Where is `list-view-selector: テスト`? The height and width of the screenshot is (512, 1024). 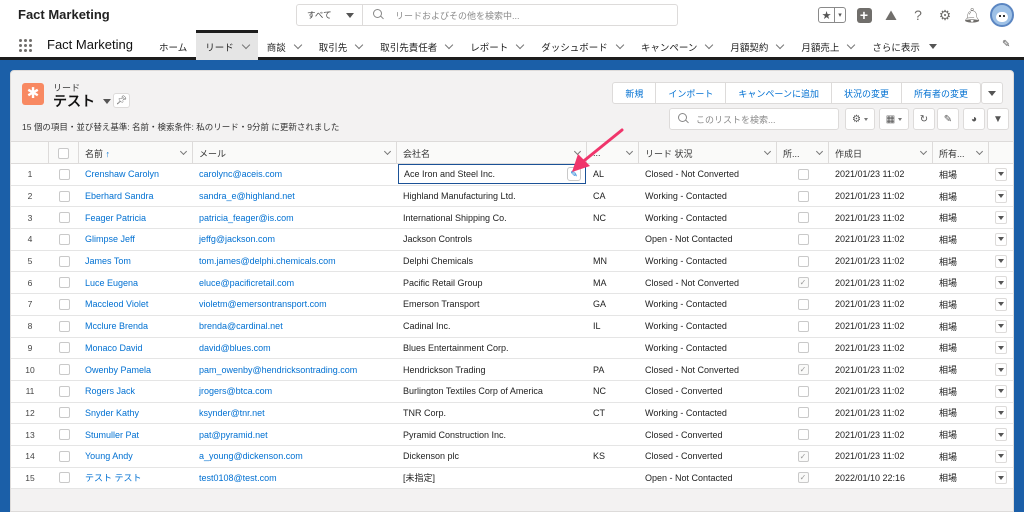
list-view-selector: テスト is located at coordinates (82, 101).